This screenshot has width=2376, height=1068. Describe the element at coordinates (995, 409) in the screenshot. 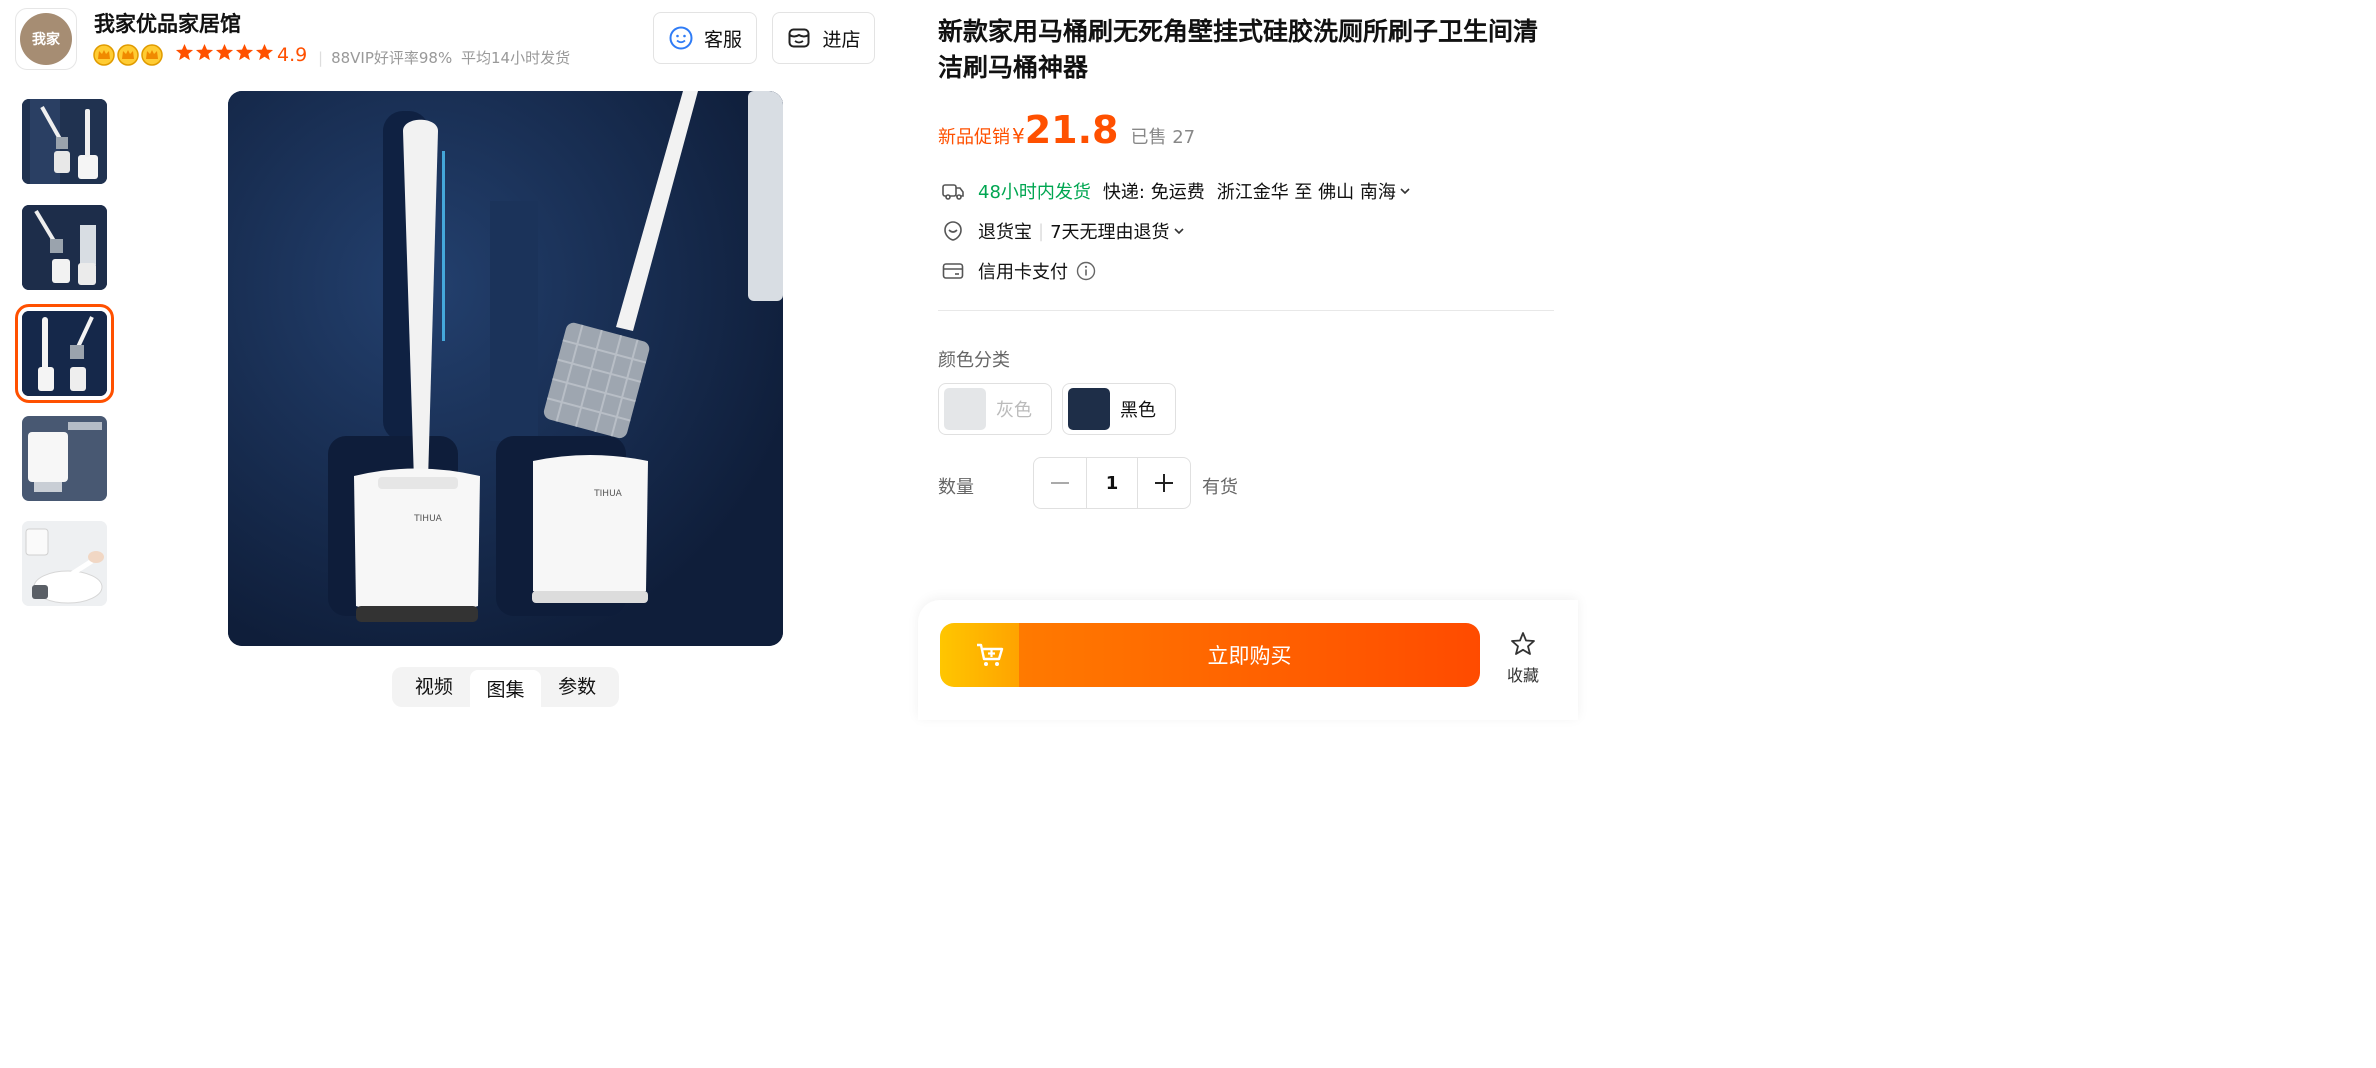

I see `sku-option-gray: 灰色` at that location.